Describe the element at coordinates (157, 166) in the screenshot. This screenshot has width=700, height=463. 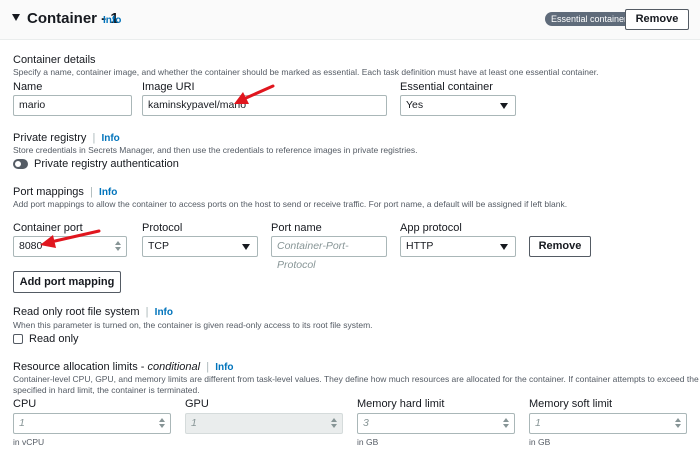
I see `annotation-overlay` at that location.